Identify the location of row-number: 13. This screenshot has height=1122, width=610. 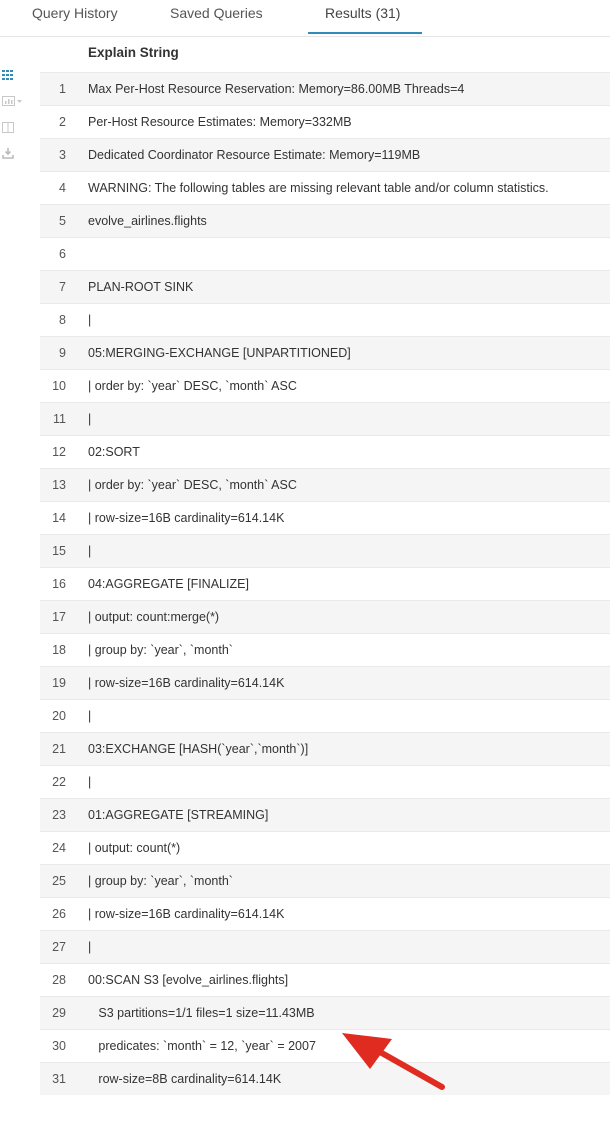
(59, 485).